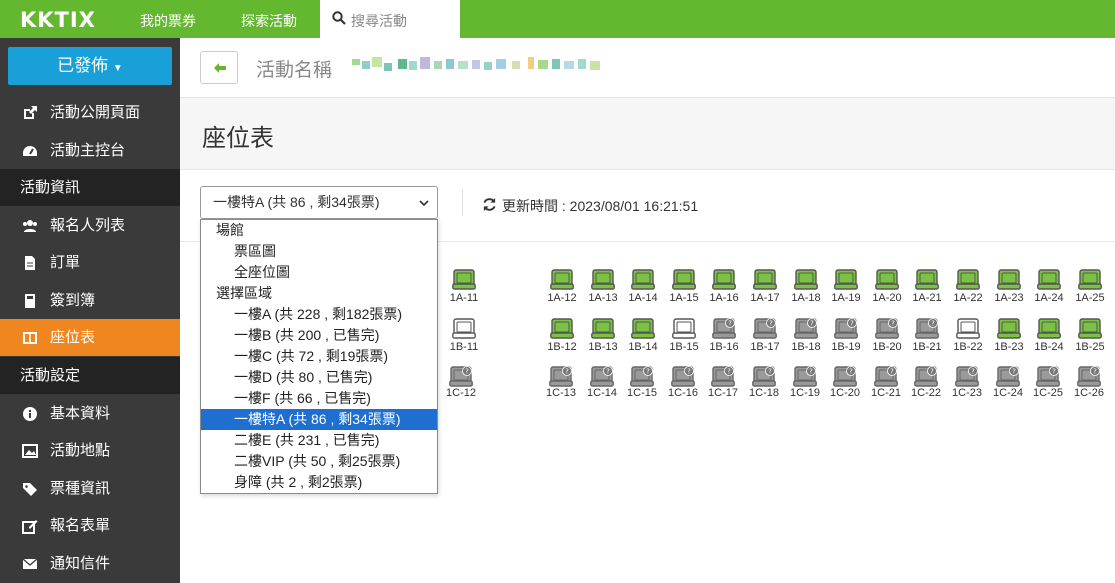  What do you see at coordinates (1048, 385) in the screenshot?
I see `seat-1C-25: ? 1C-25` at bounding box center [1048, 385].